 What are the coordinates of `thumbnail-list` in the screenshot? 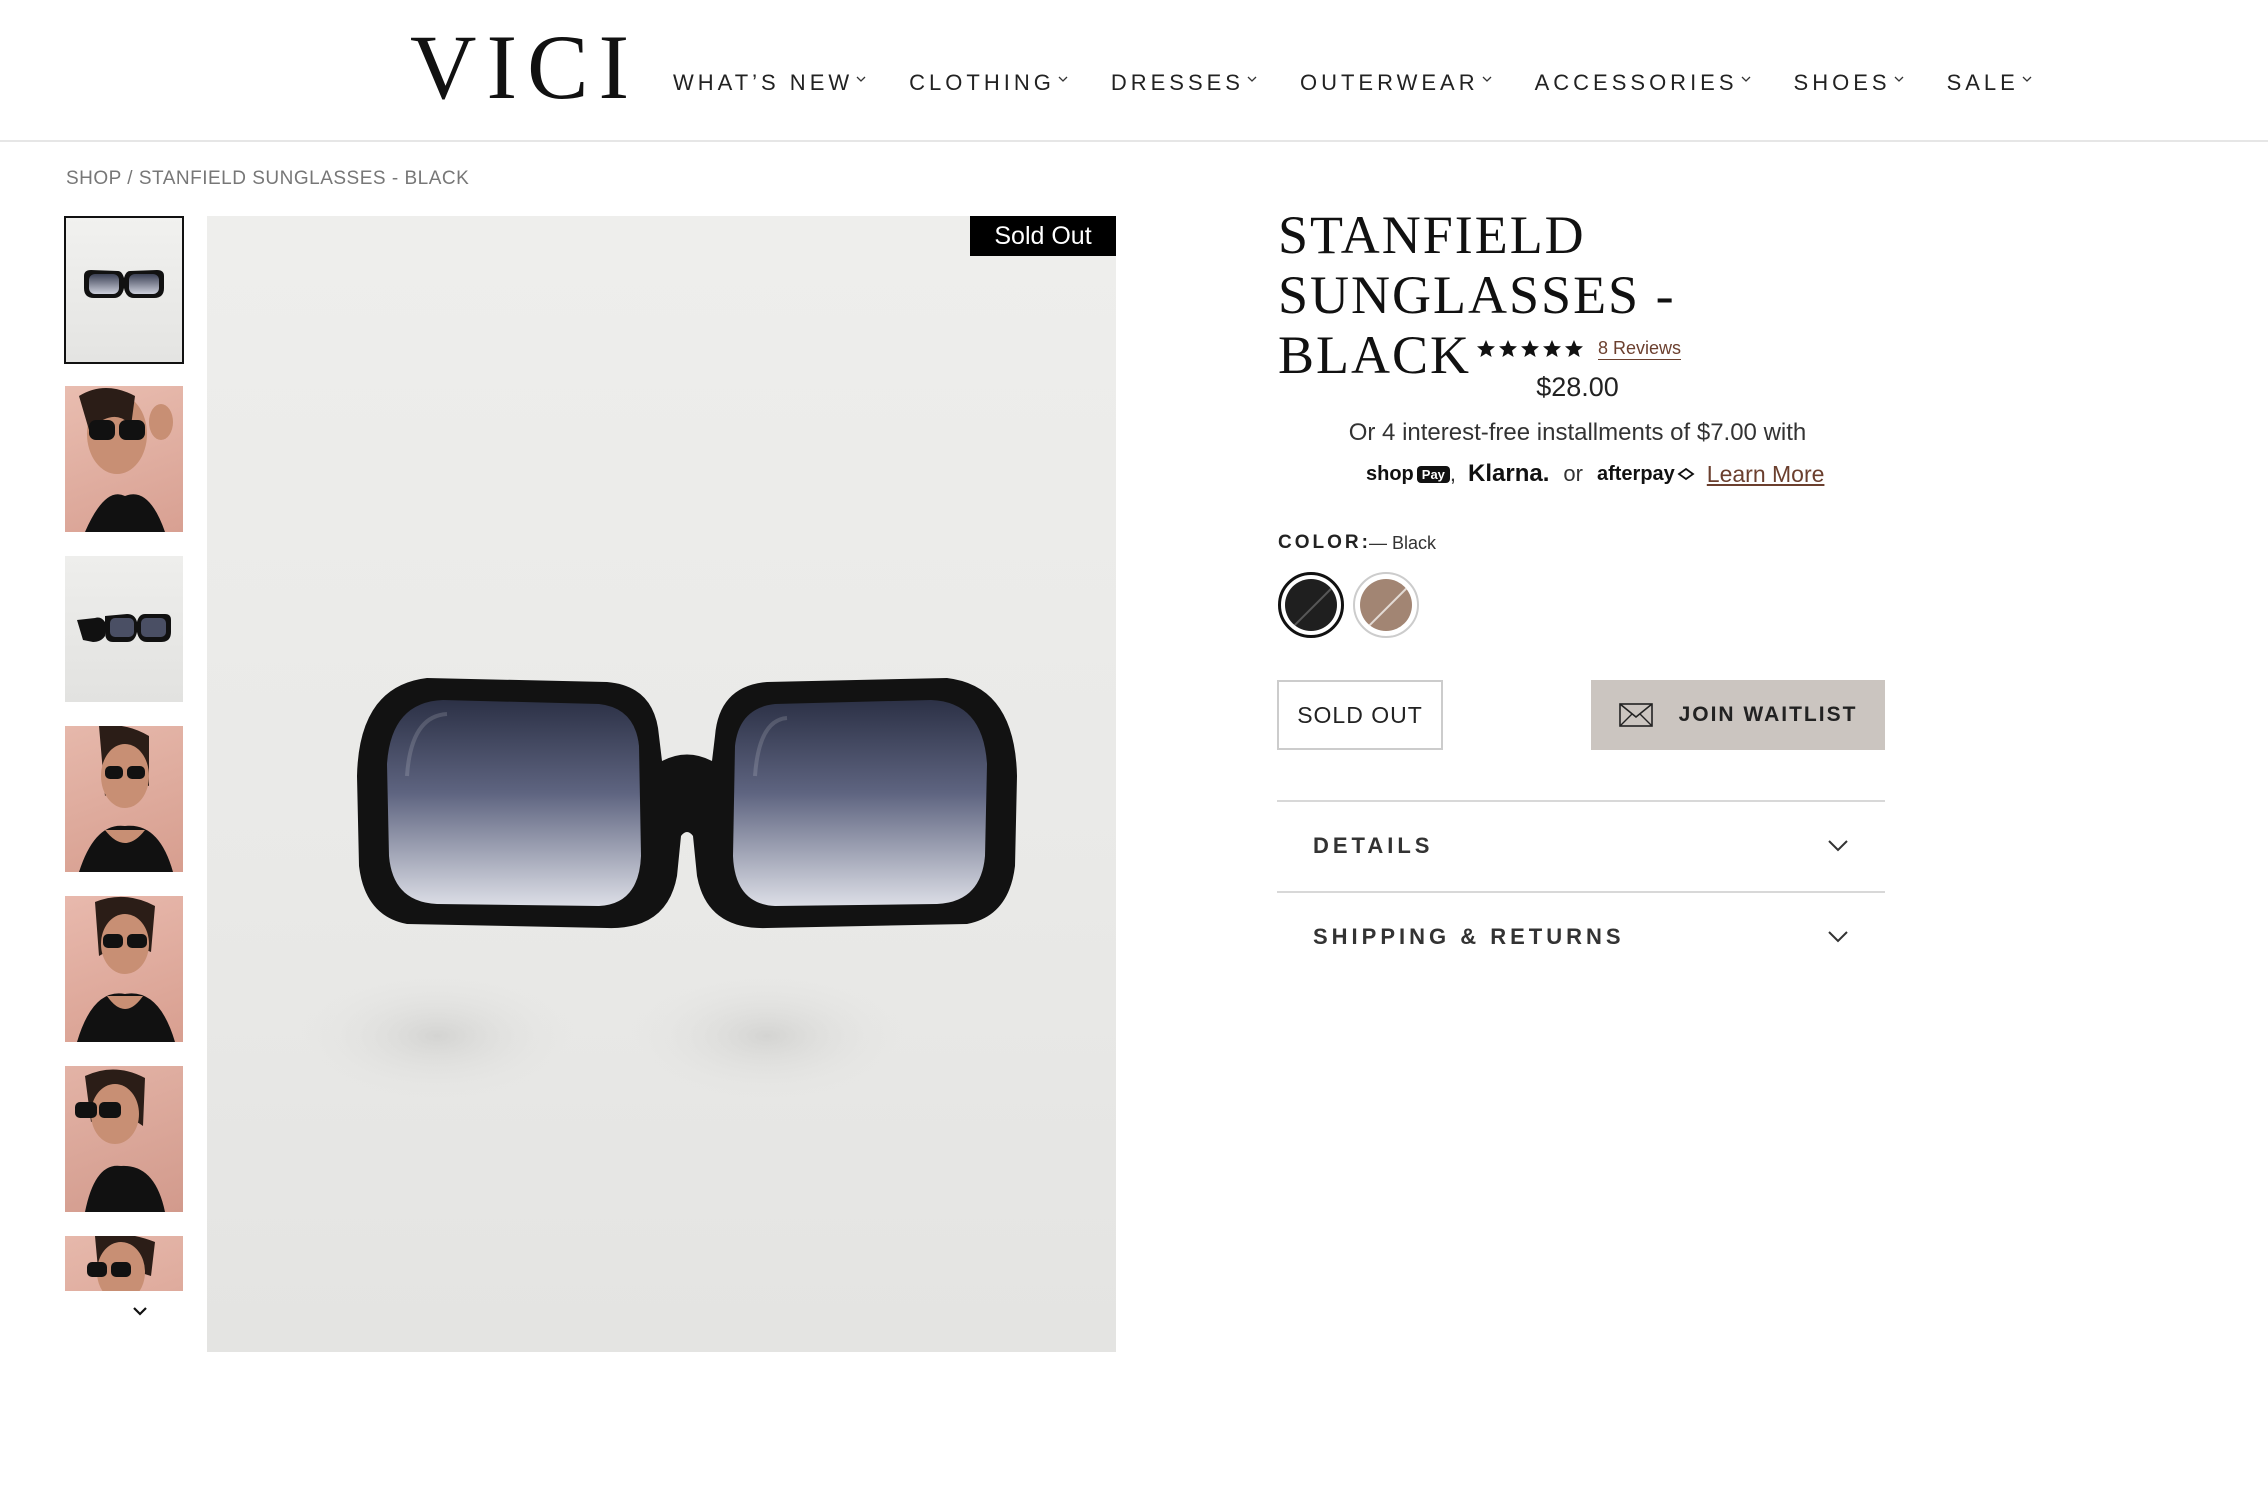 It's located at (124, 753).